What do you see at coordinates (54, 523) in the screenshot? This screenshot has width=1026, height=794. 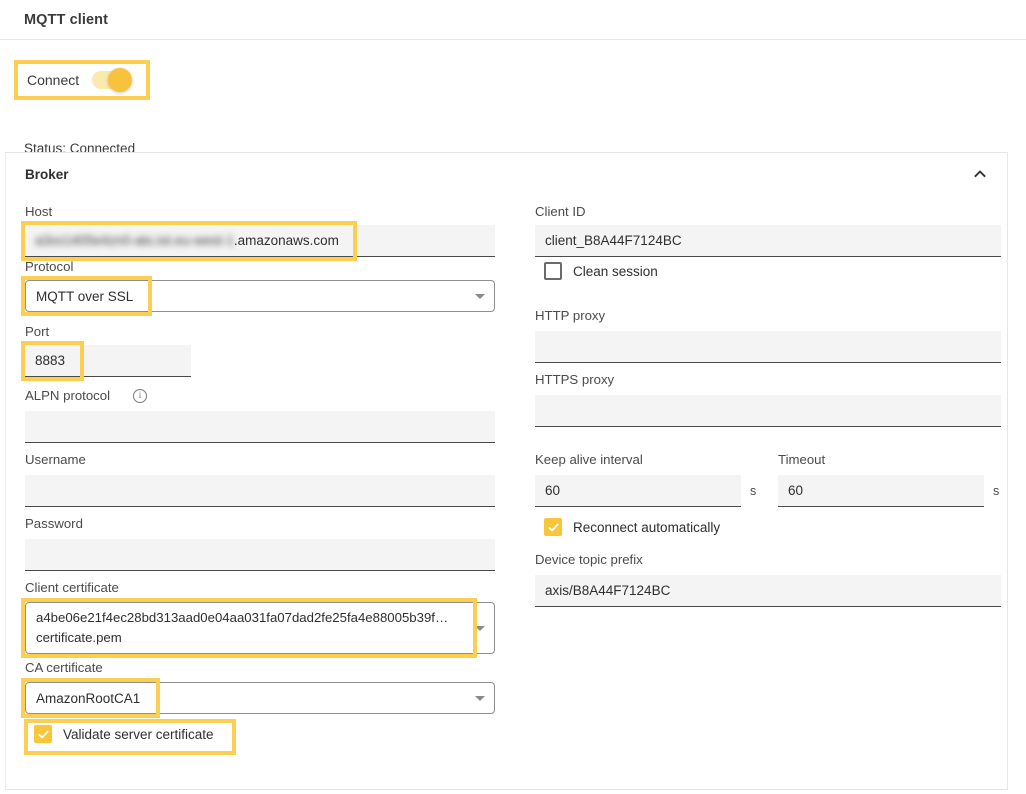 I see `password-label: Password` at bounding box center [54, 523].